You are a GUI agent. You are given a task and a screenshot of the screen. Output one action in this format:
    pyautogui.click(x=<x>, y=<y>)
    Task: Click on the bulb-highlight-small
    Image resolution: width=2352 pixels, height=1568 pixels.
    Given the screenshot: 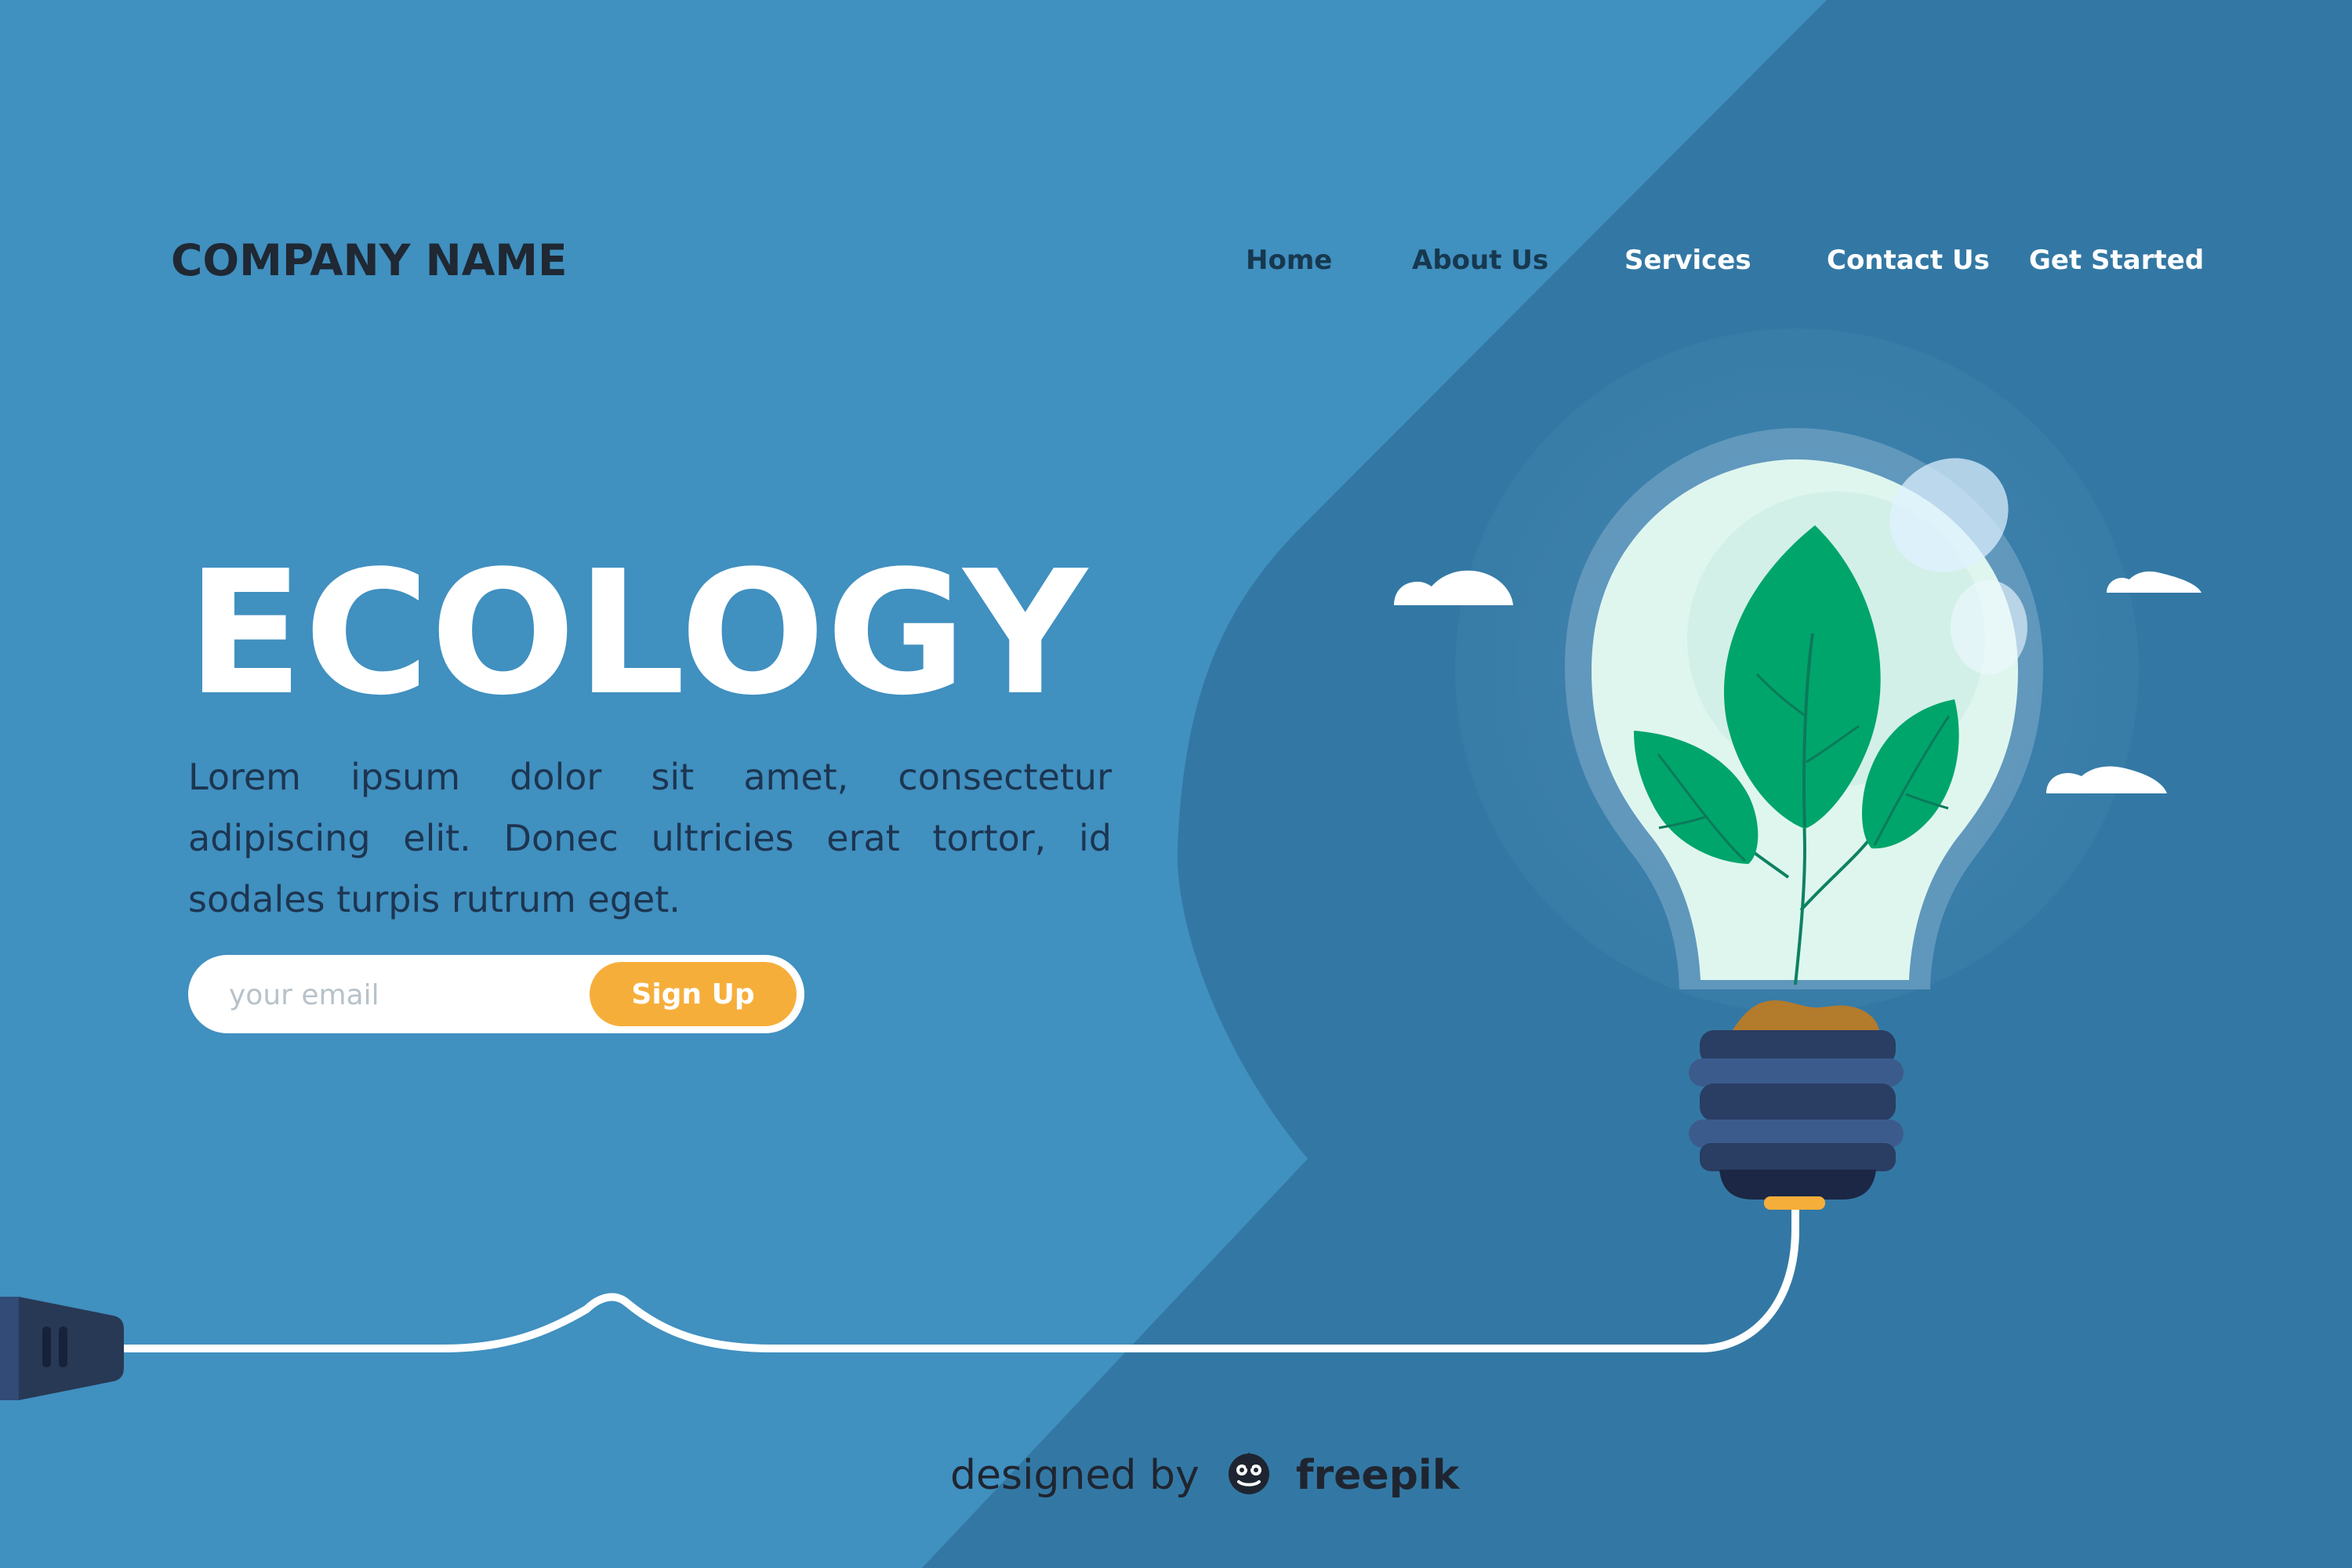 What is the action you would take?
    pyautogui.click(x=1989, y=627)
    